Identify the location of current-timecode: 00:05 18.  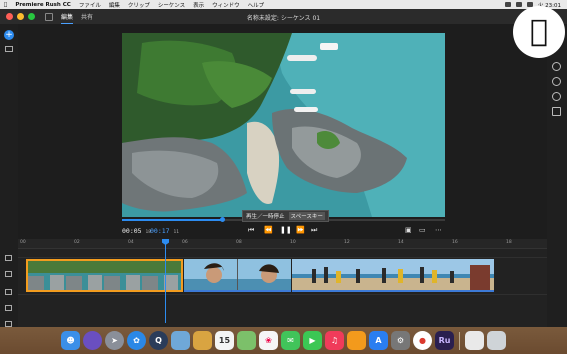
(136, 231).